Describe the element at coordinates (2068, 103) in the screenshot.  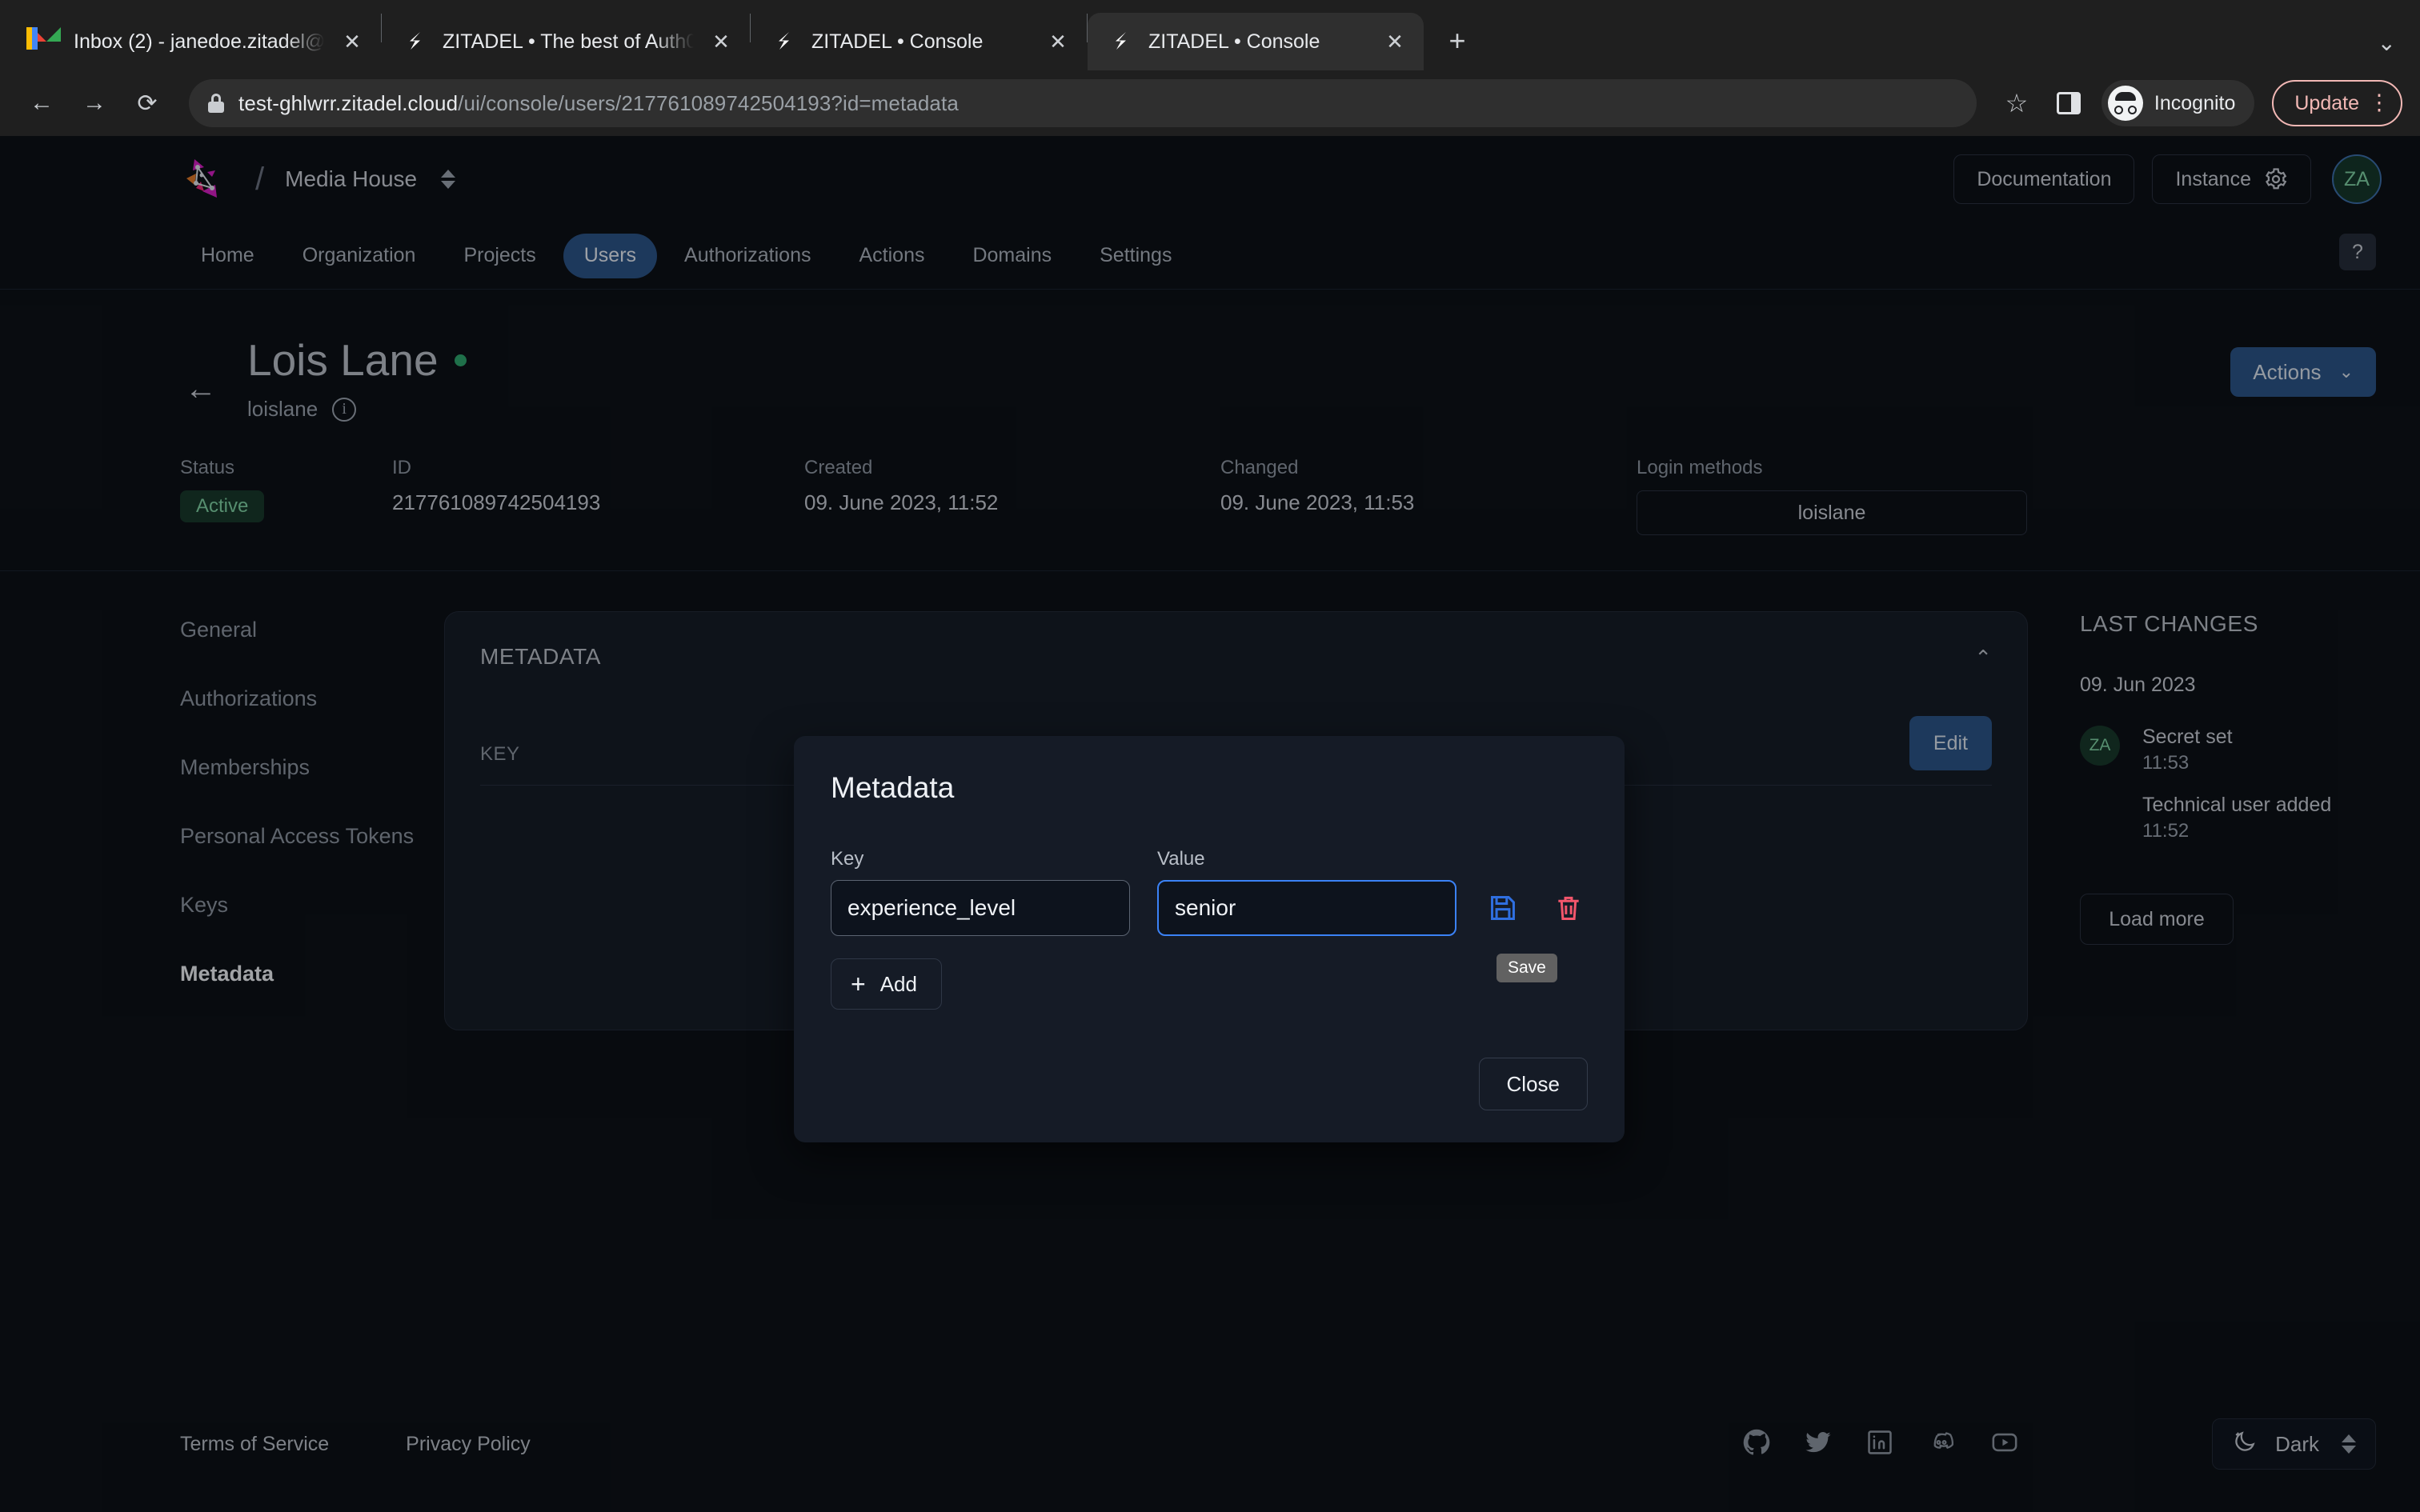
I see `side-panel-icon` at that location.